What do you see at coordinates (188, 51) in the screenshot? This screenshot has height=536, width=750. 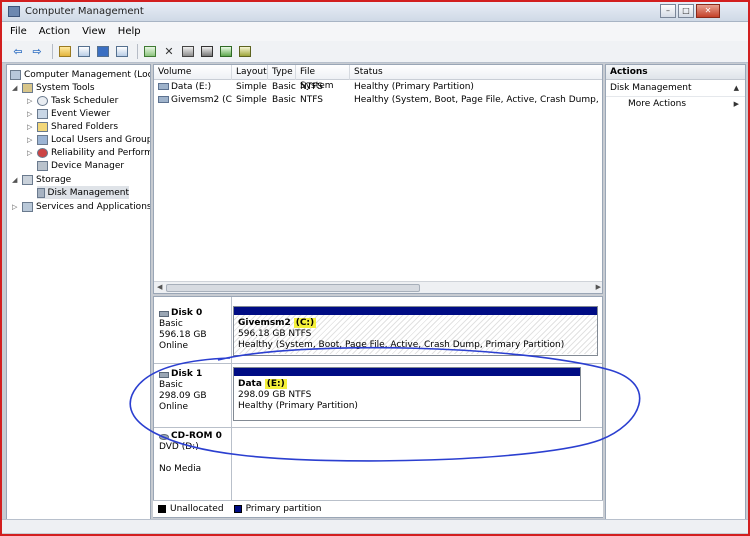 I see `open-folder-icon` at bounding box center [188, 51].